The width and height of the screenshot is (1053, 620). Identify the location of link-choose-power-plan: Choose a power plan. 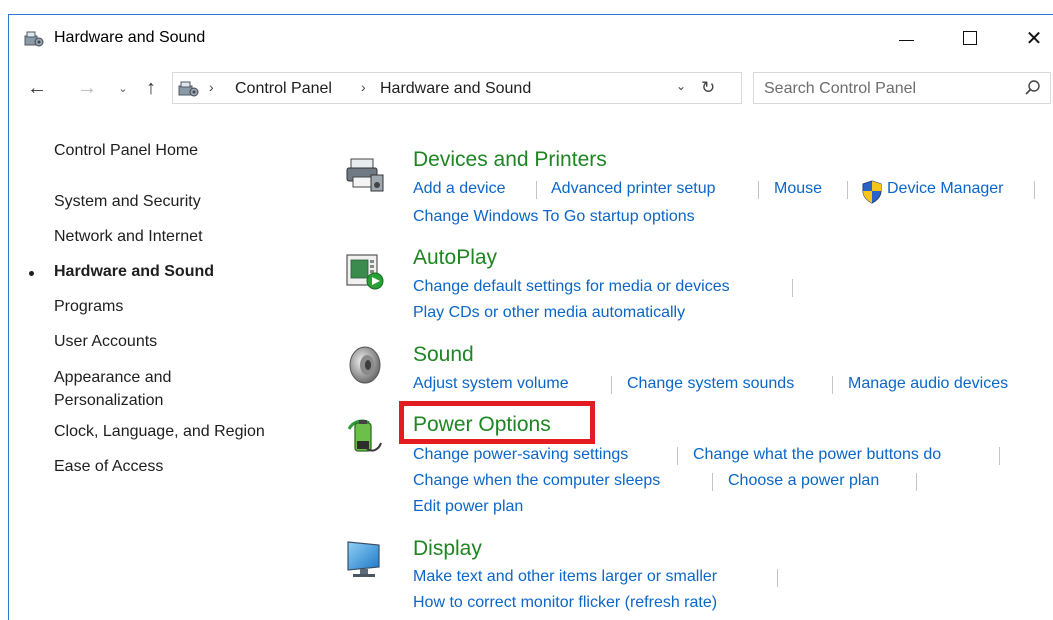
(803, 481).